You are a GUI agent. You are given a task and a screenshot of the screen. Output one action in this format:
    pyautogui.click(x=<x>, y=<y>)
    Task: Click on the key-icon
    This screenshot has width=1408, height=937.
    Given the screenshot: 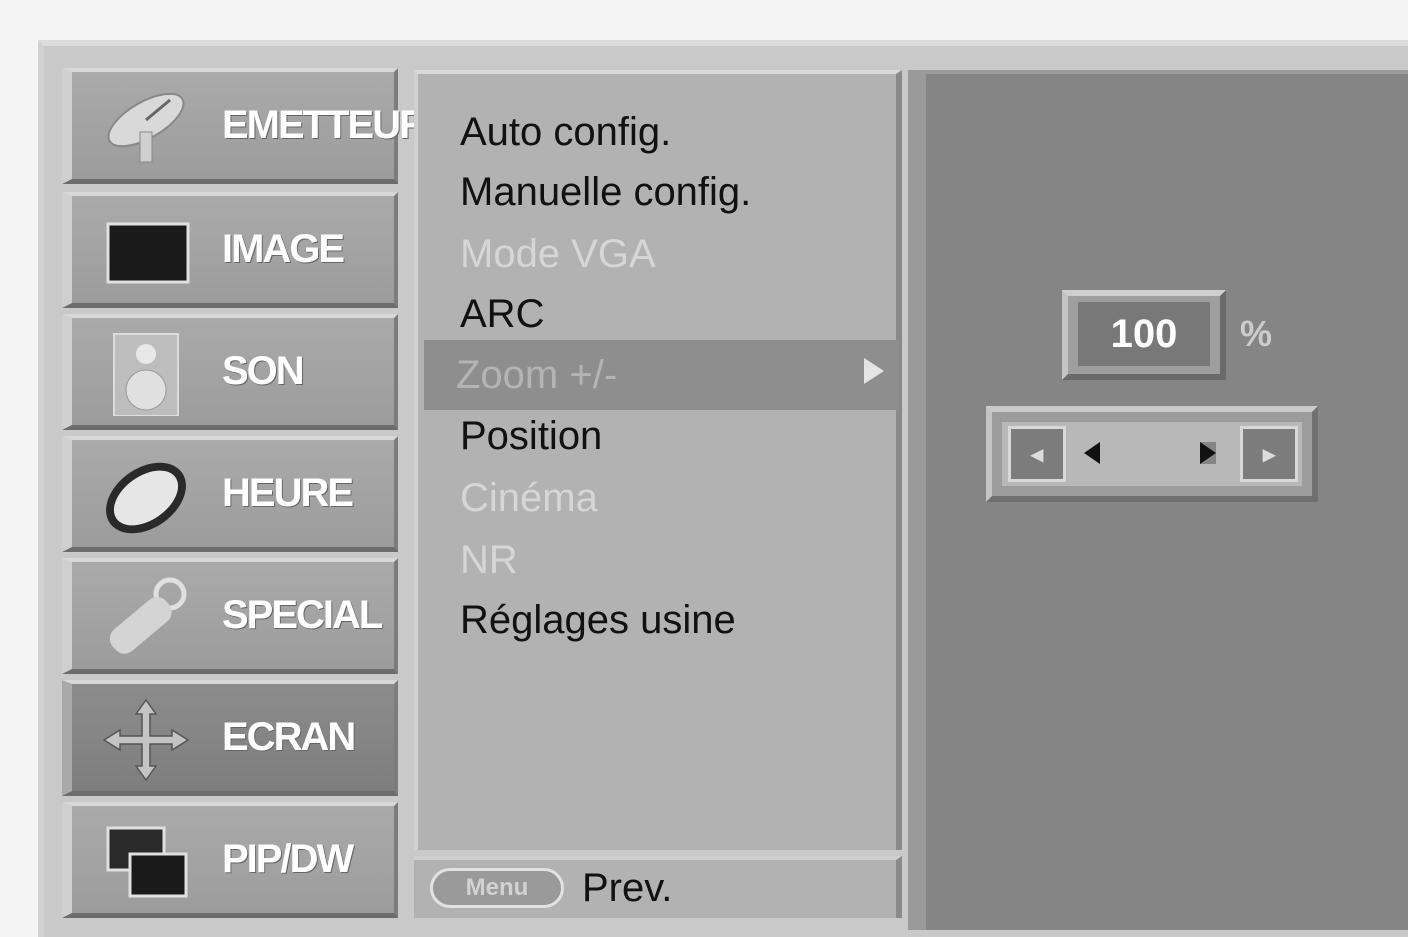 What is the action you would take?
    pyautogui.click(x=146, y=618)
    